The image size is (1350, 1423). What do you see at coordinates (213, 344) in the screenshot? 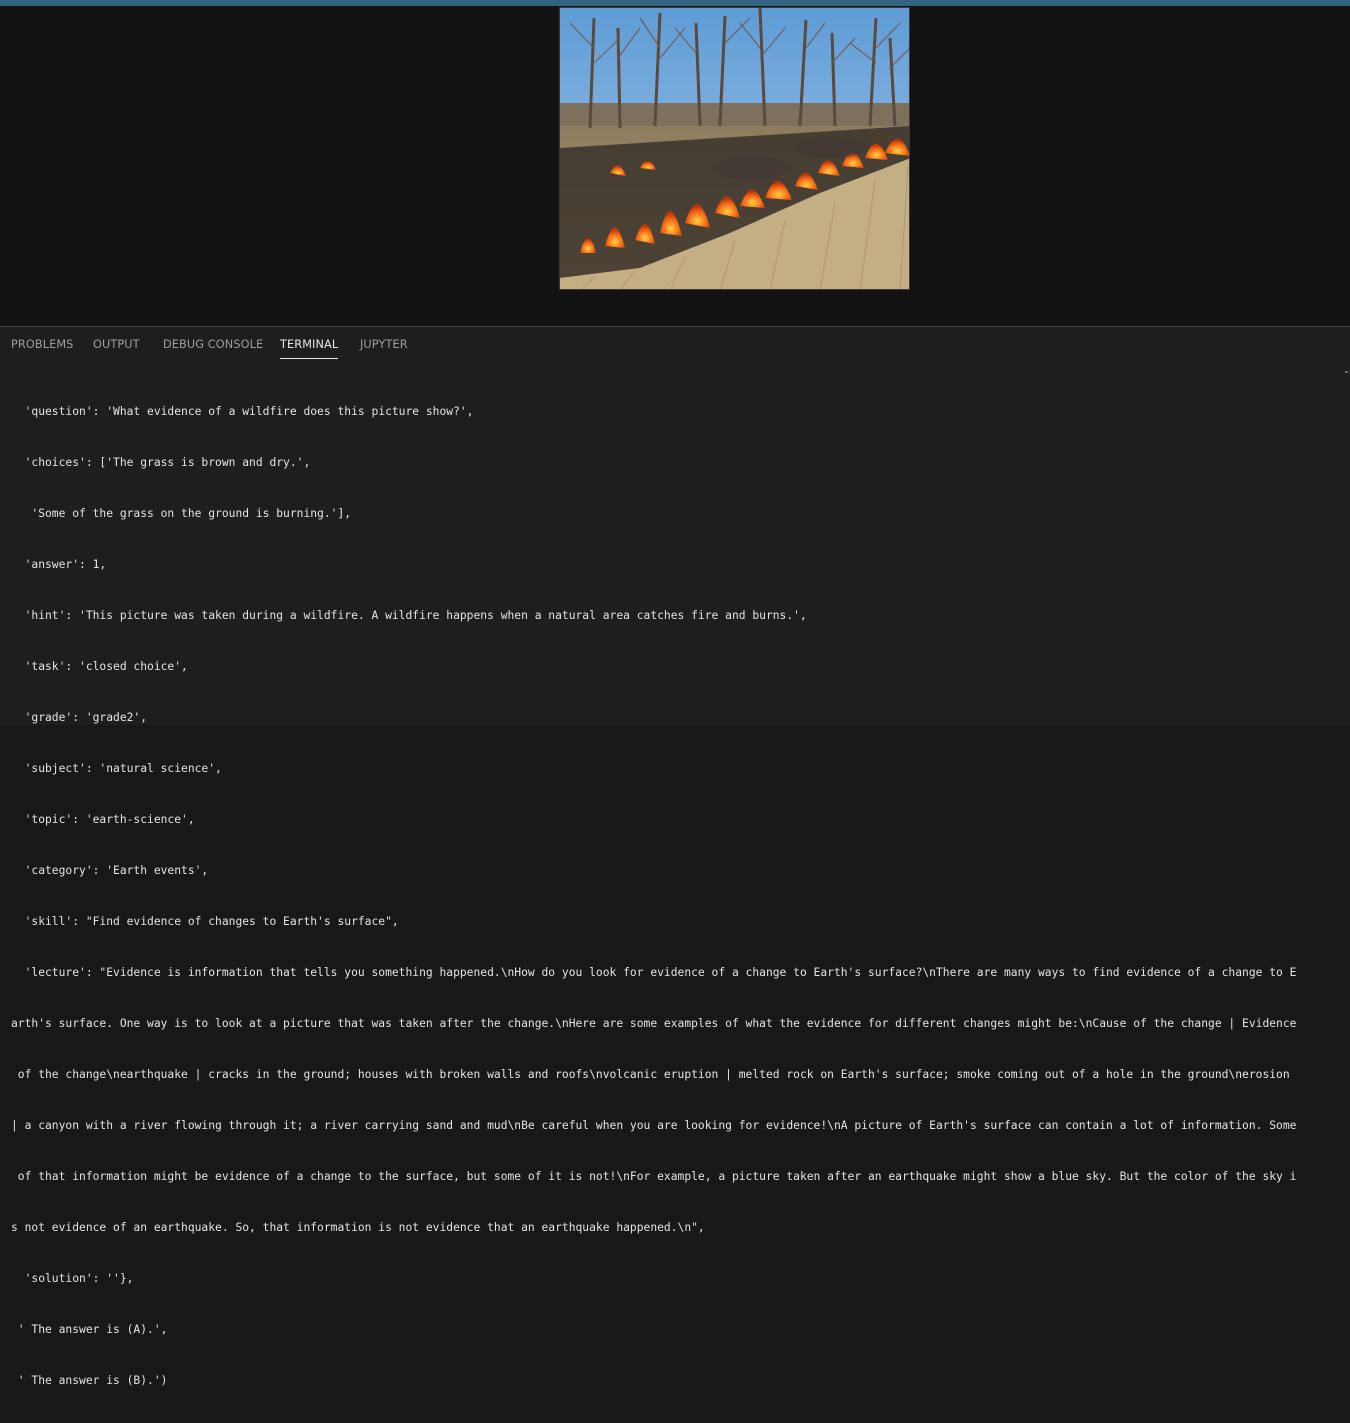
I see `tab-debug-console: DEBUG CONSOLE` at bounding box center [213, 344].